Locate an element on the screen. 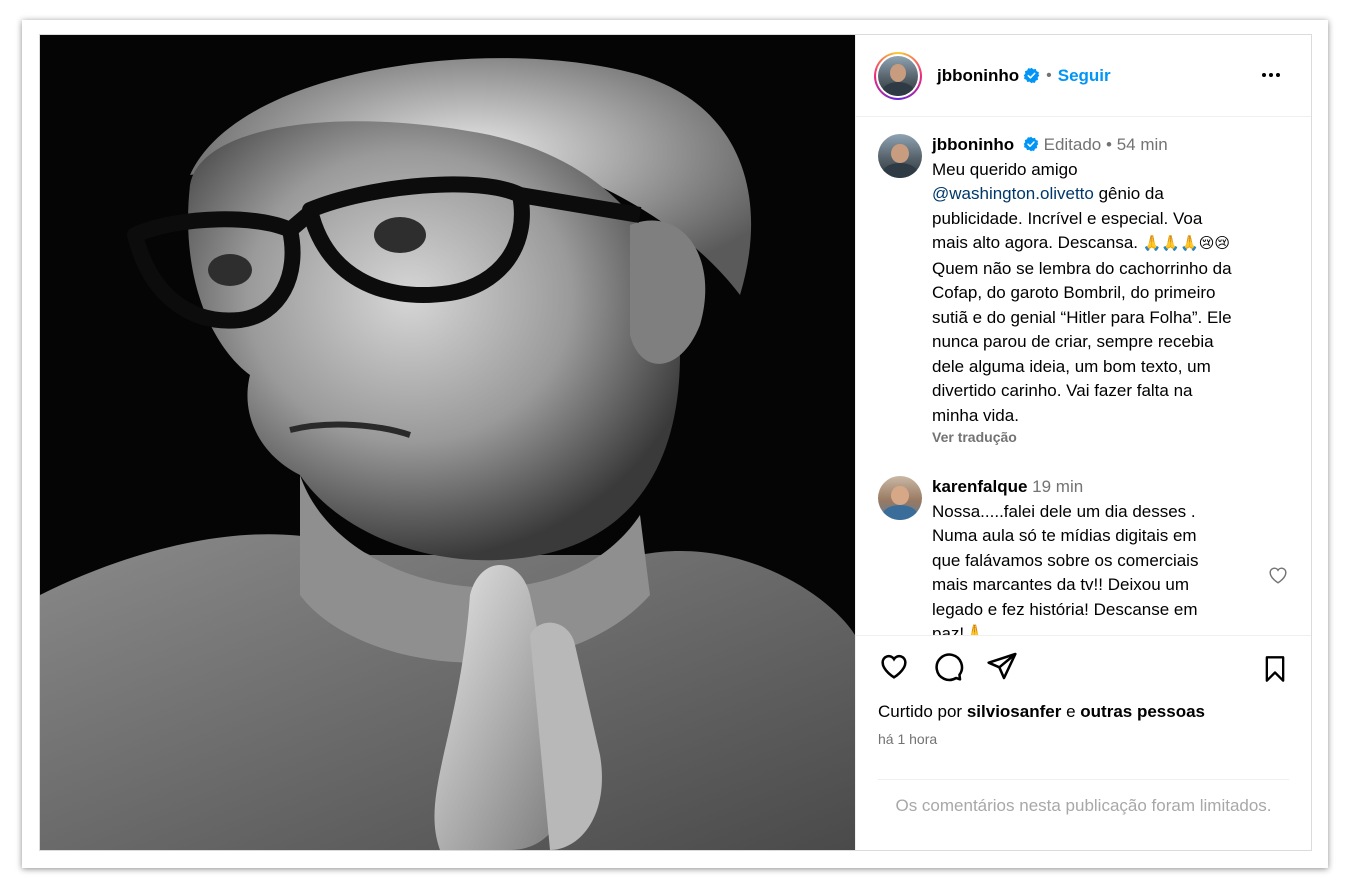  caption-line: Cofap, do garoto Bombril, do primeiro is located at coordinates (1074, 292).